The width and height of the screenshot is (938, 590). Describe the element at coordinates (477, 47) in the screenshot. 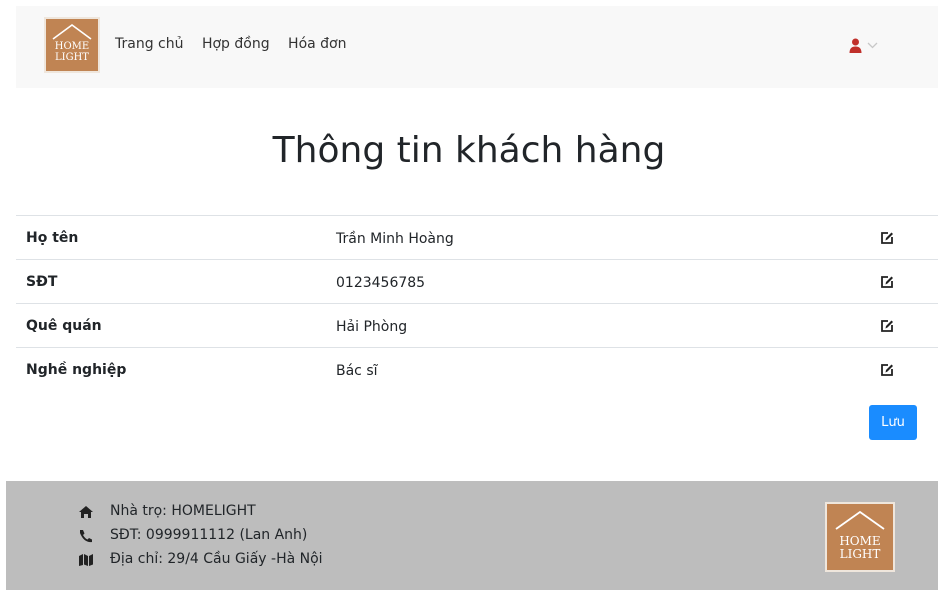

I see `navbar: HOME LIGHT Trang chủ Hợp đồng Hóa đơn` at that location.